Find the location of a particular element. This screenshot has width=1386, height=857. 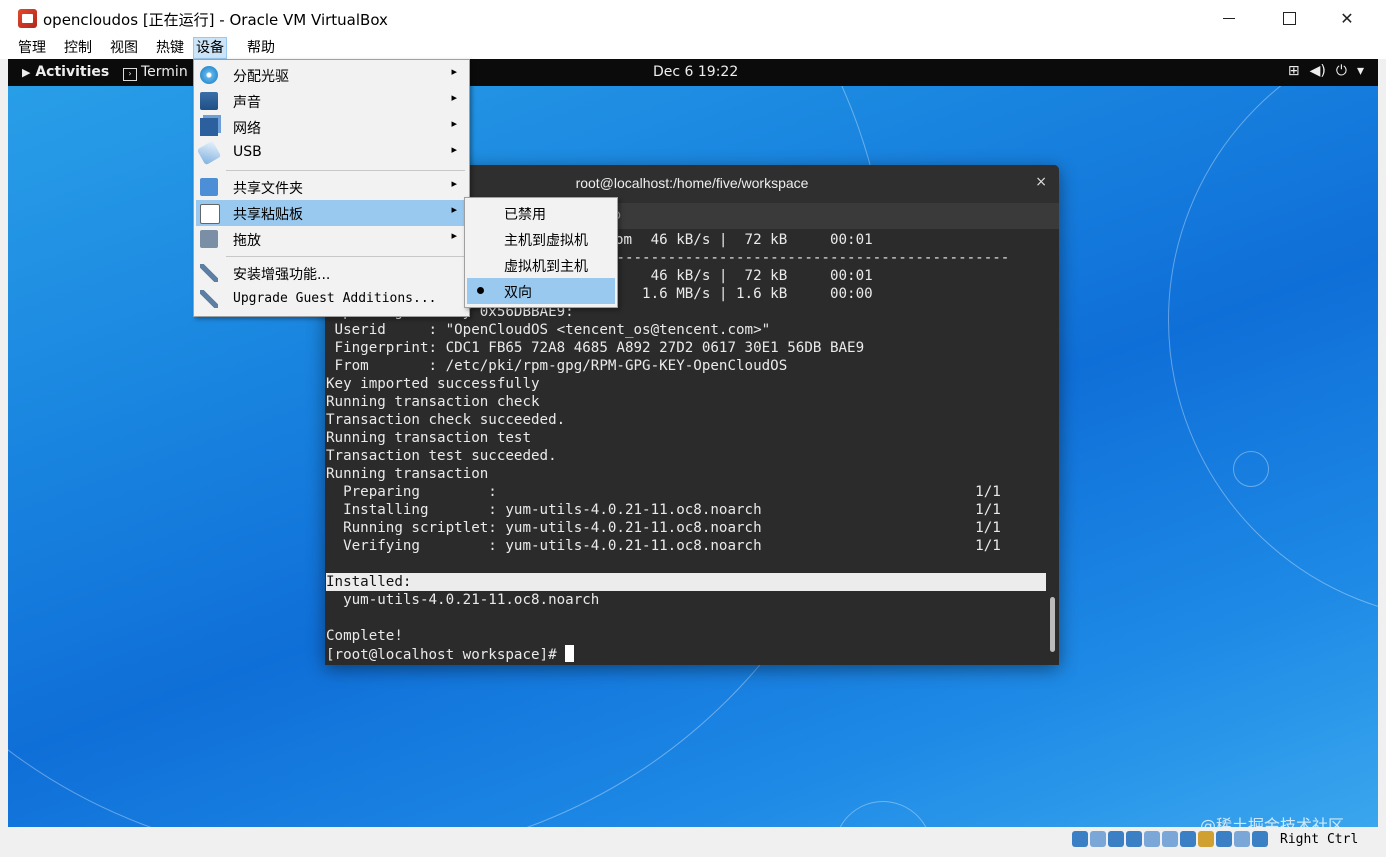

terminal-app-label: Termin is located at coordinates (164, 72).